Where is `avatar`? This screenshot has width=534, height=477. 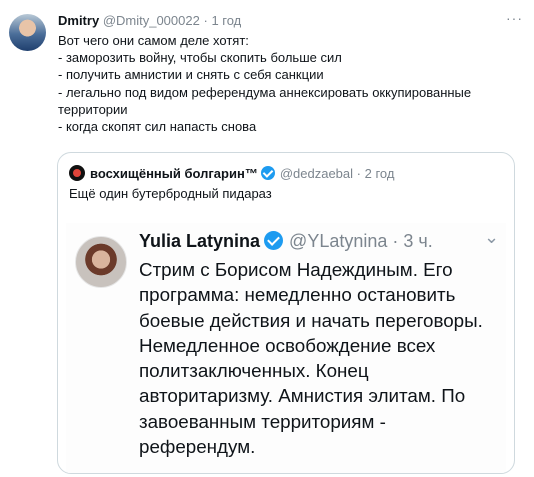
avatar is located at coordinates (27, 32).